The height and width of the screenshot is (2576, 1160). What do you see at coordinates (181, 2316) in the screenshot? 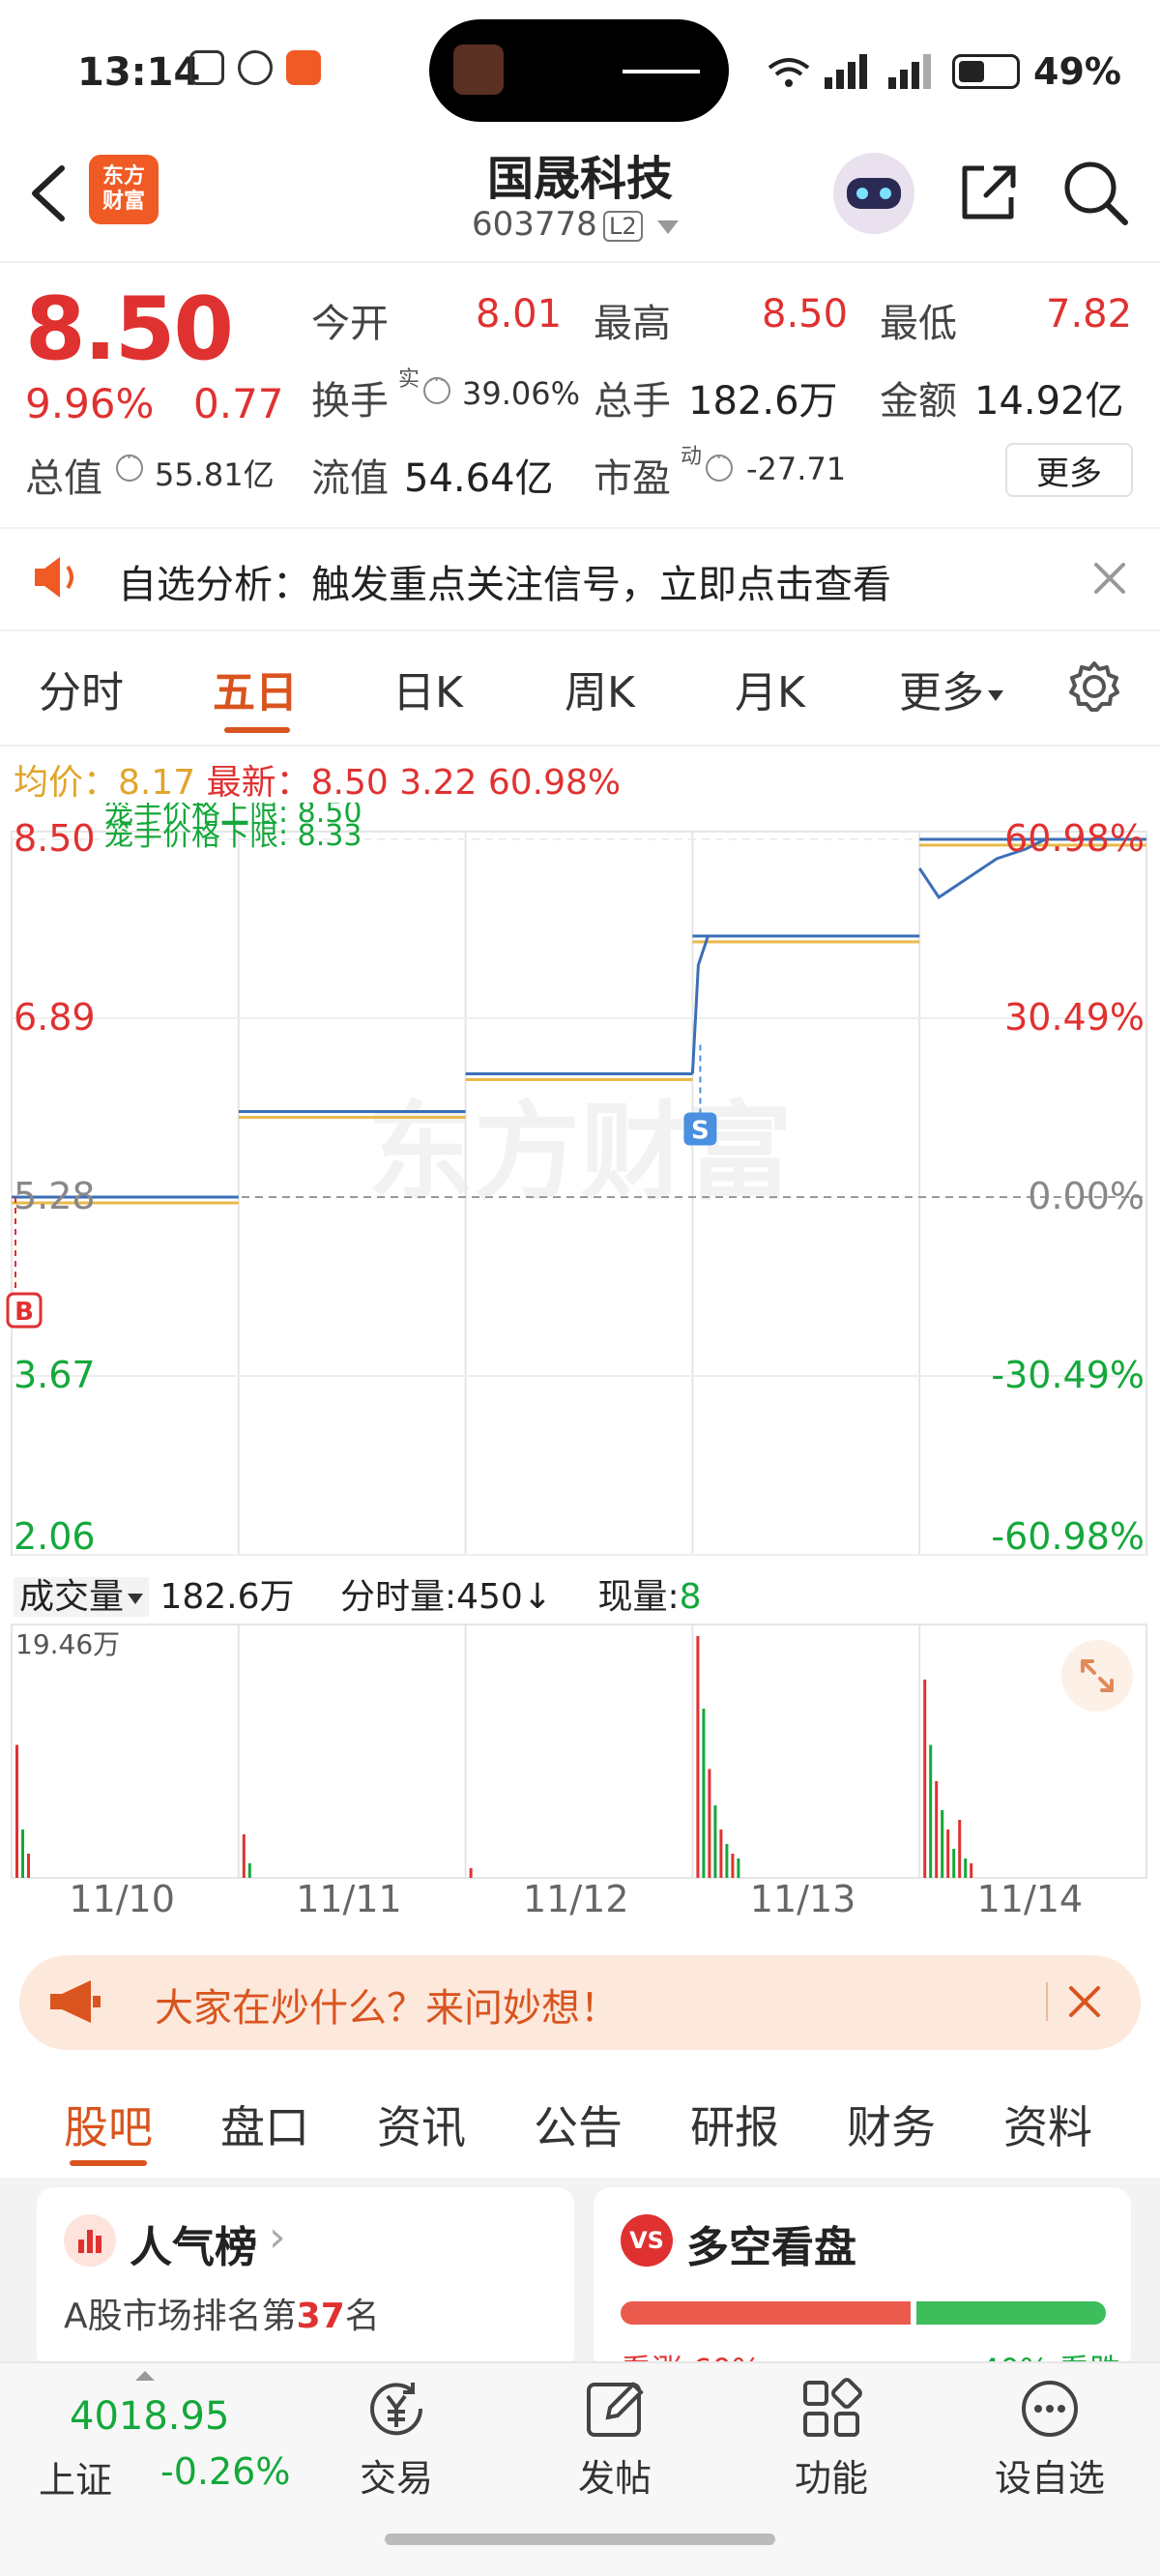
I see `rank-prefix: A股市场排名第` at bounding box center [181, 2316].